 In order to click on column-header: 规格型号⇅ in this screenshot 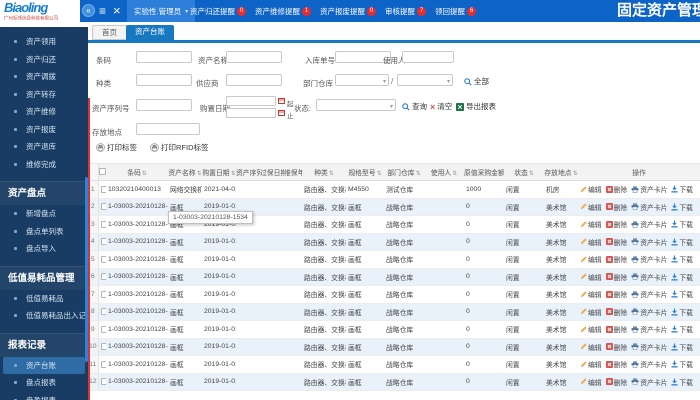, I will do `click(365, 172)`.